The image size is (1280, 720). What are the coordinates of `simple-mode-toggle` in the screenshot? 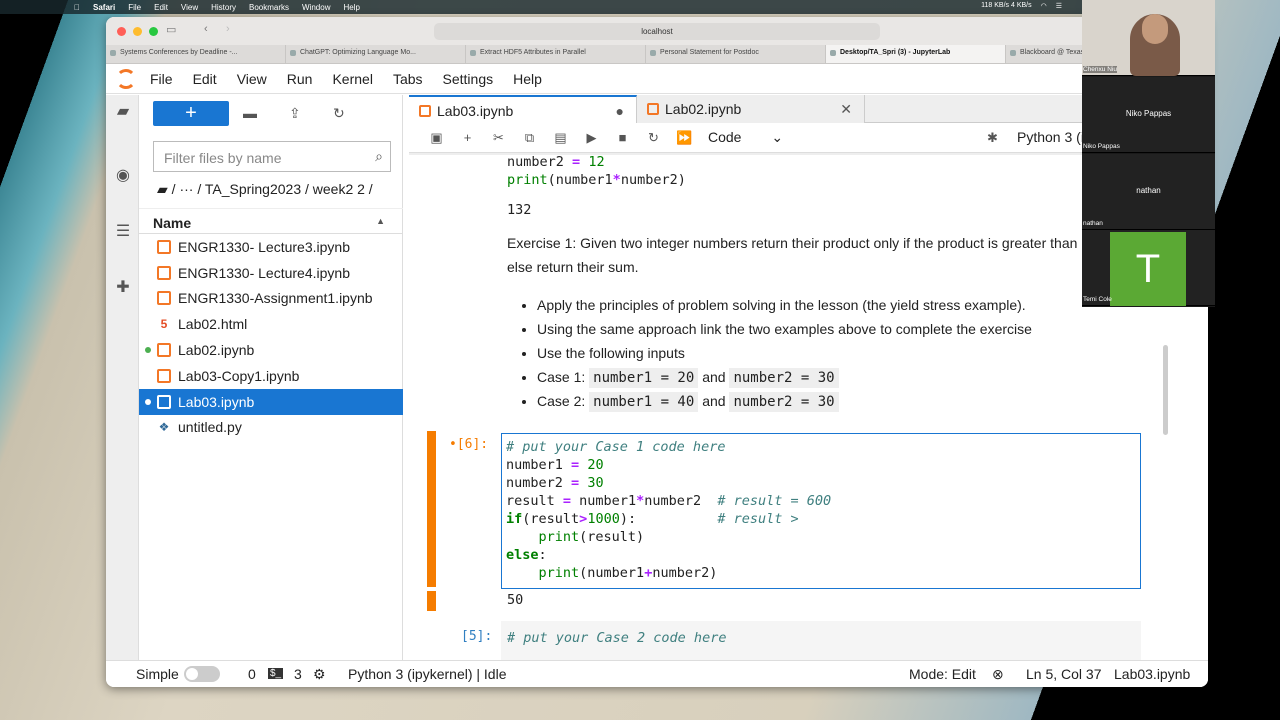 It's located at (202, 674).